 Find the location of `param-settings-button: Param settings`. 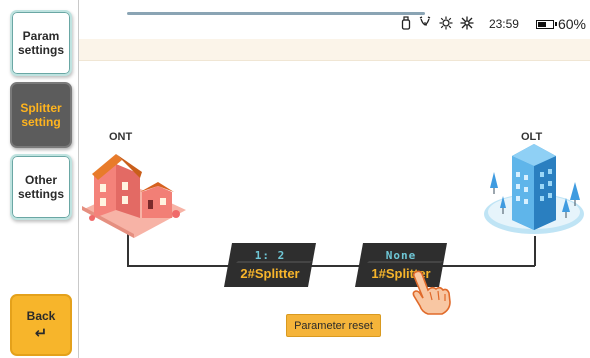

param-settings-button: Param settings is located at coordinates (41, 43).